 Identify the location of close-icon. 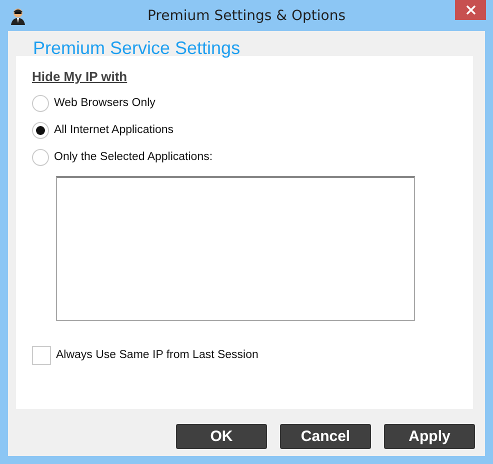
(471, 10).